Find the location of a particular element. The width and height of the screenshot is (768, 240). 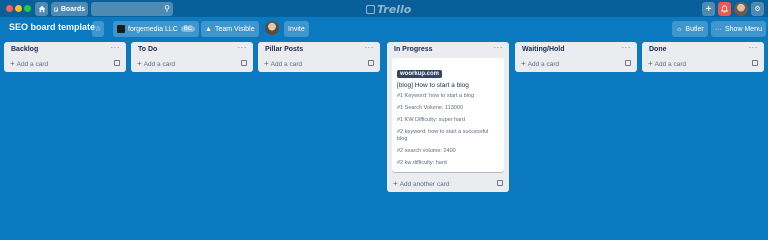

more-icon: ··· is located at coordinates (718, 29).